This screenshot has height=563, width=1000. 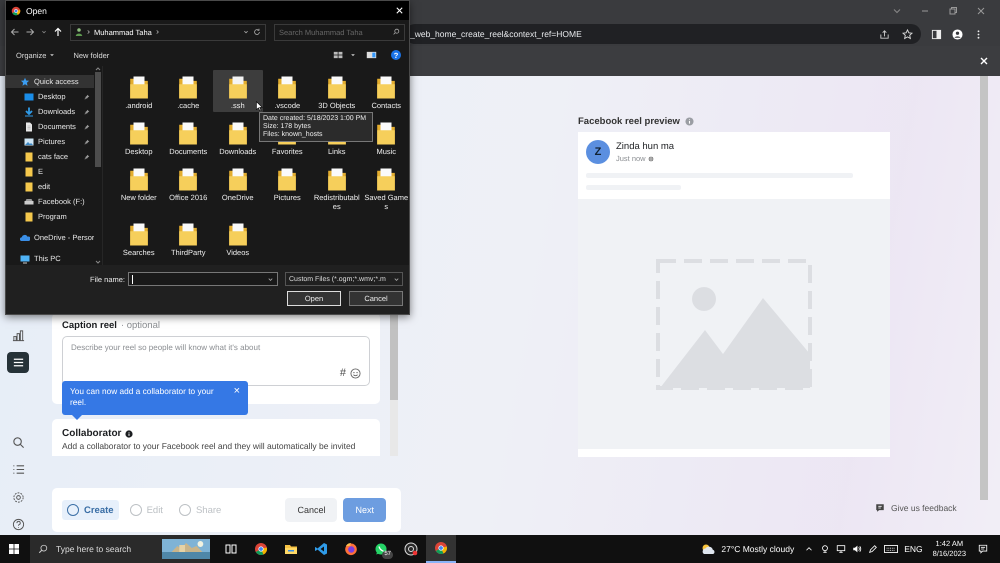 What do you see at coordinates (90, 510) in the screenshot?
I see `step-tab: Create` at bounding box center [90, 510].